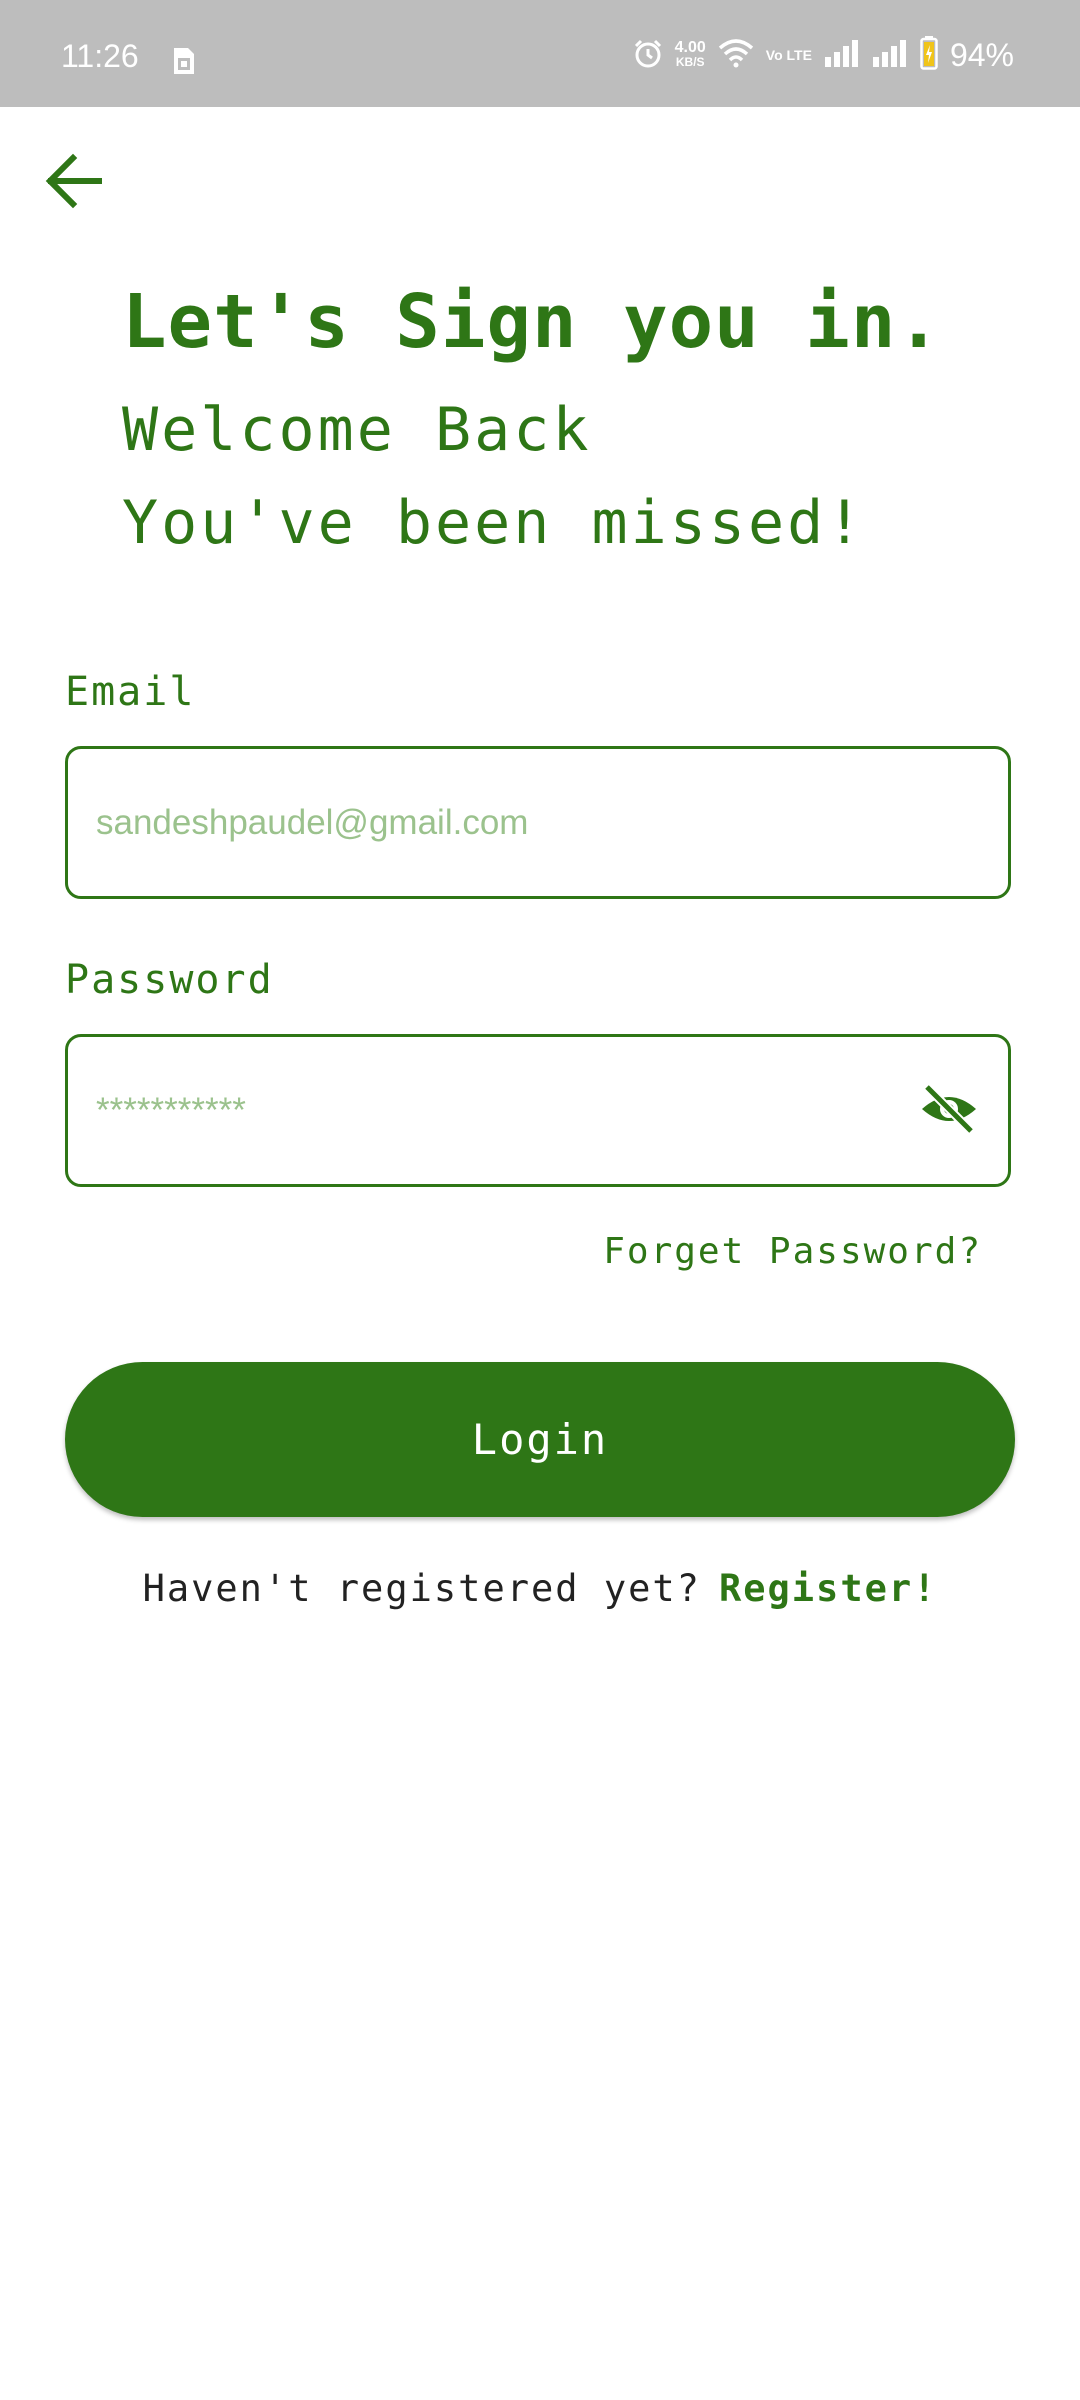 The width and height of the screenshot is (1080, 2400). I want to click on status-icons: 4.00 KB/S Vo LTE 94%, so click(823, 55).